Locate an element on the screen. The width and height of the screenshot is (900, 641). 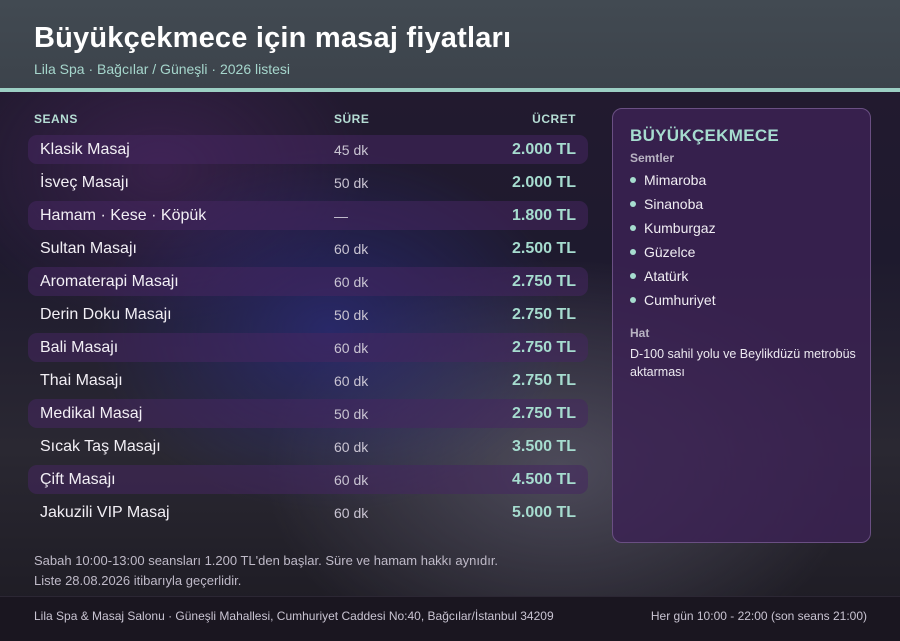
table-row: İsveç Masajı 50 dk 2.000 TL is located at coordinates (308, 182).